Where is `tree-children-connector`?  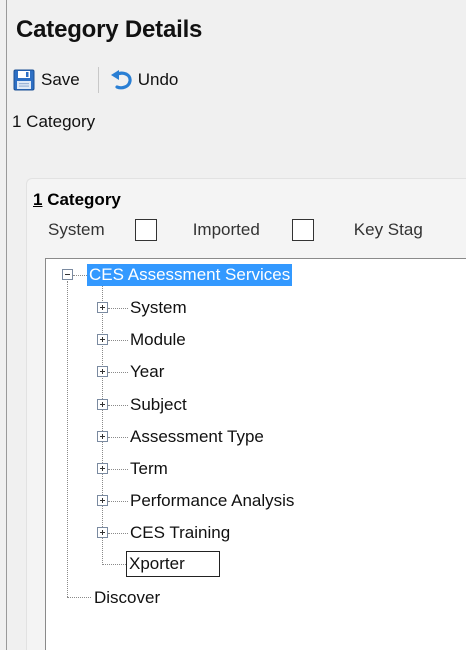
tree-children-connector is located at coordinates (102, 422).